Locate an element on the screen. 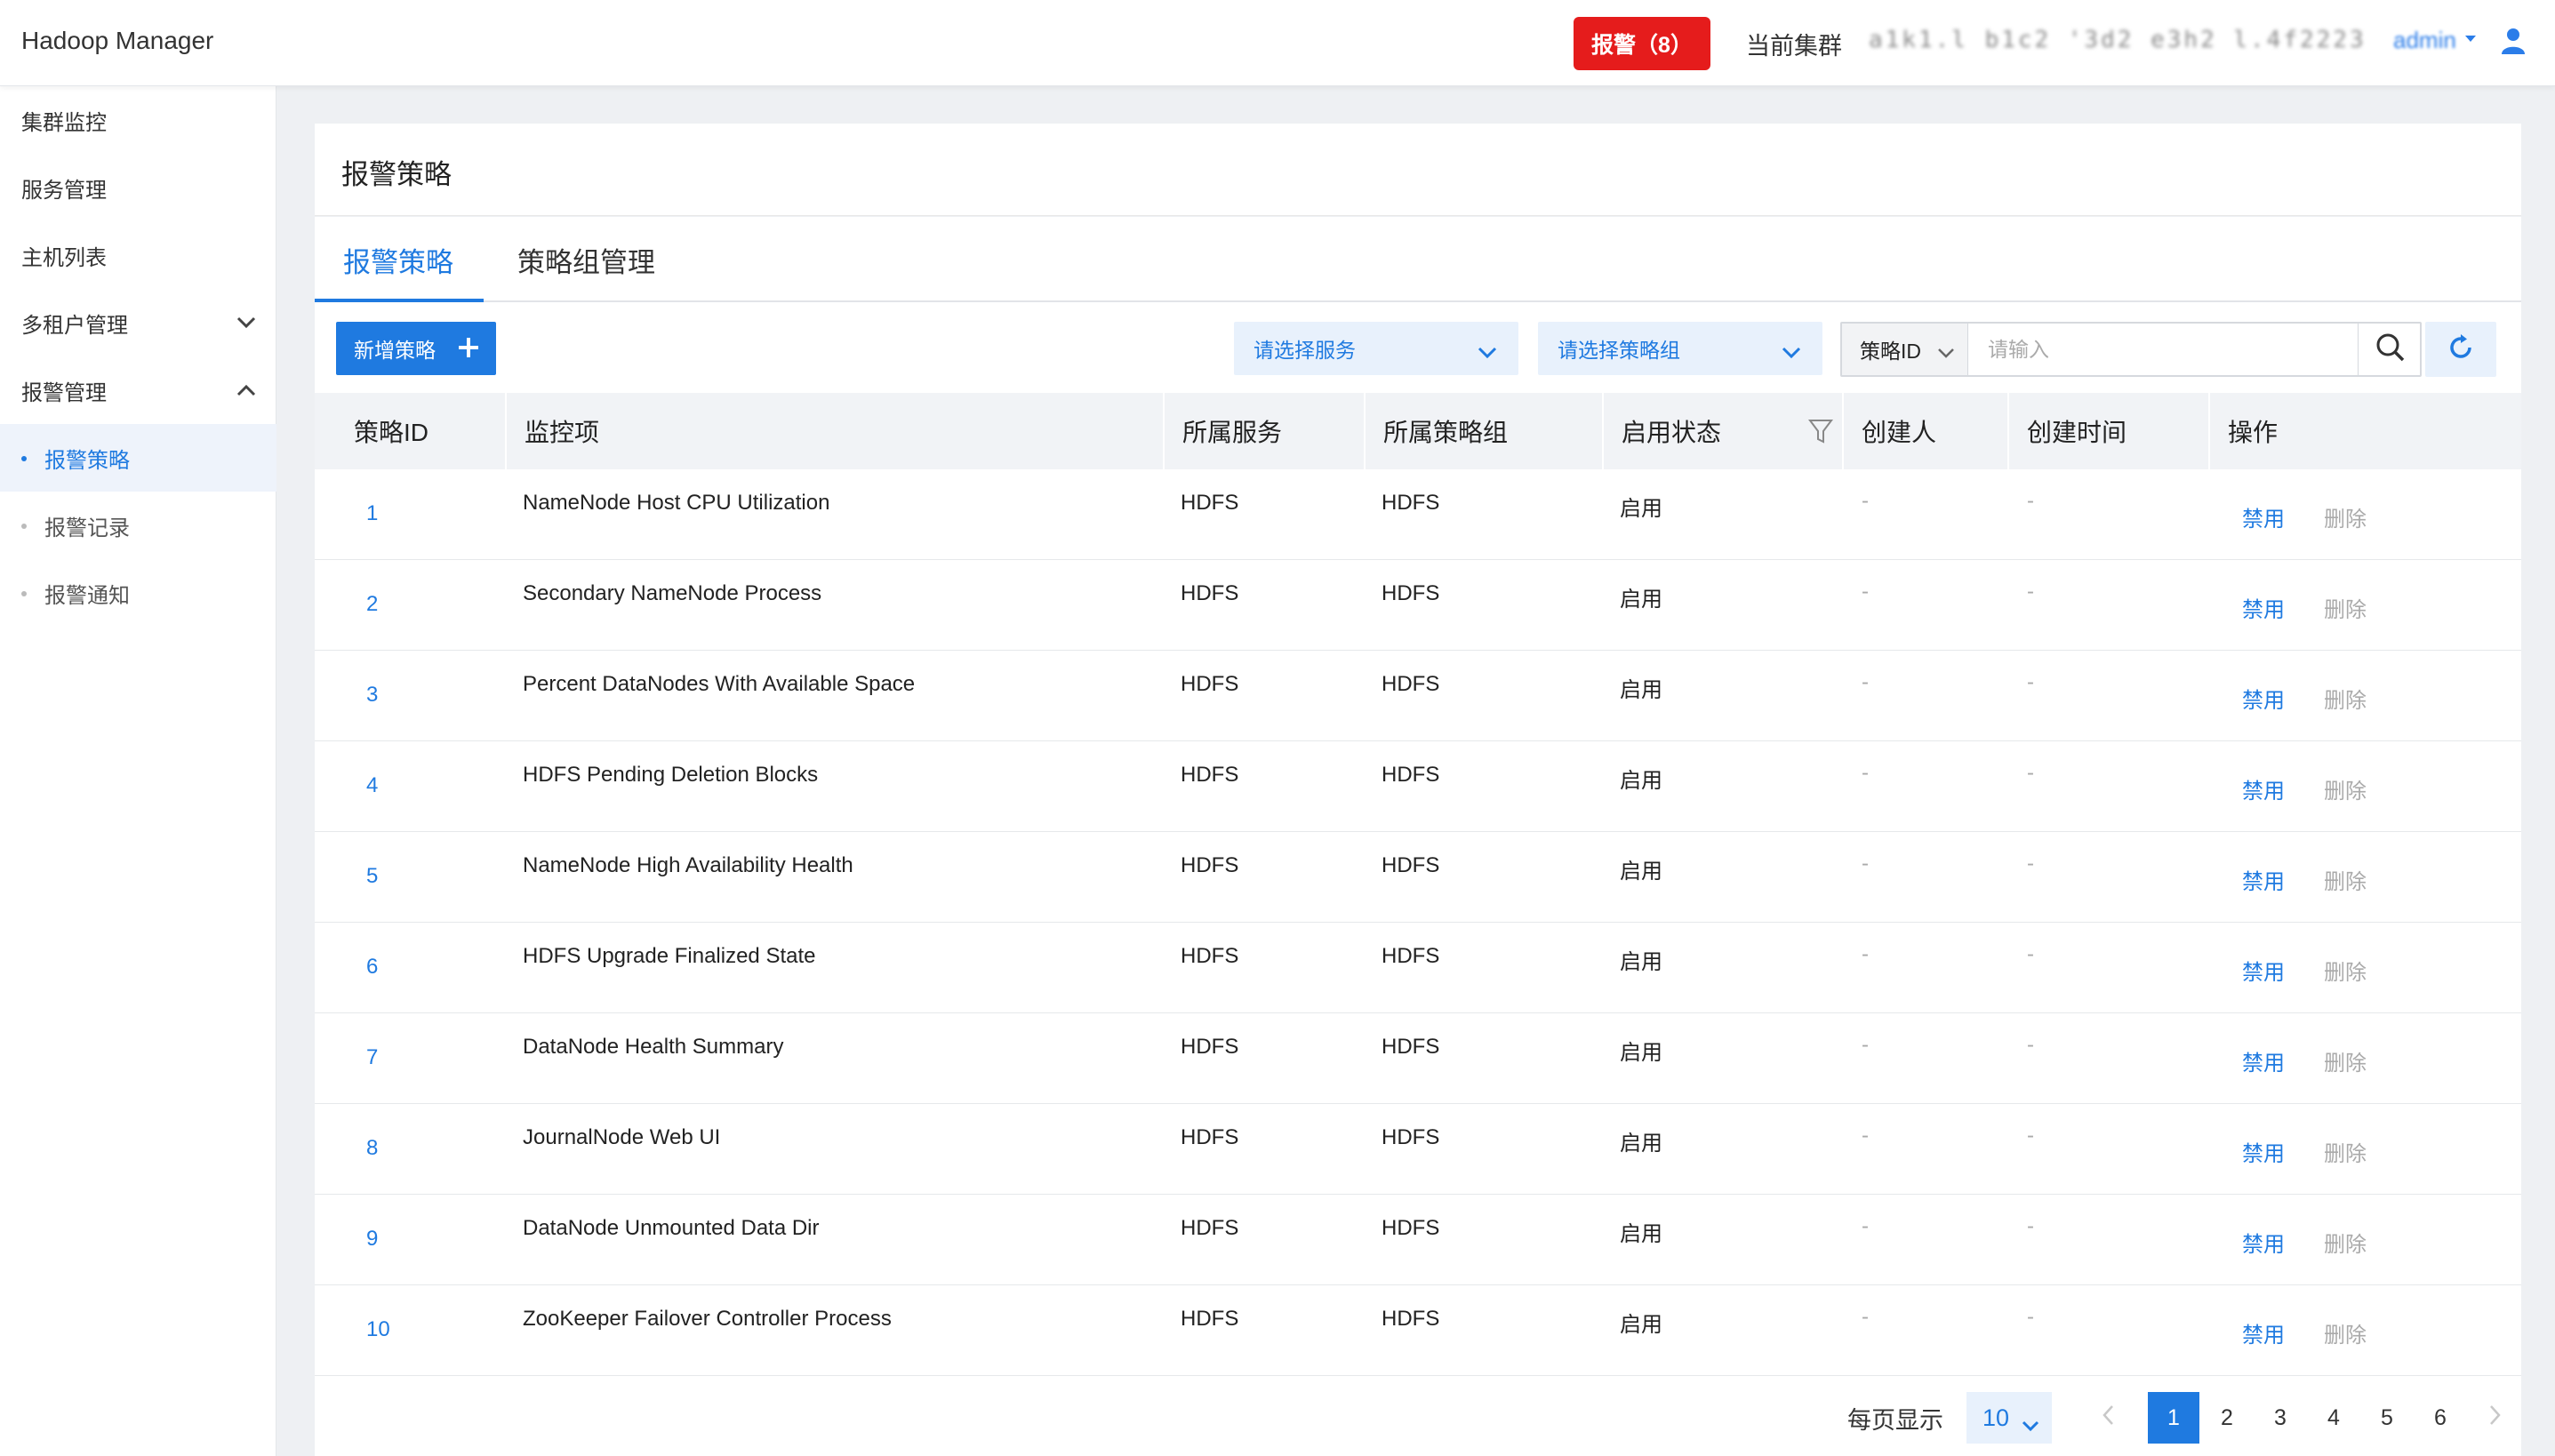 The height and width of the screenshot is (1456, 2555). service-select-value: 请选择服务 is located at coordinates (1304, 350).